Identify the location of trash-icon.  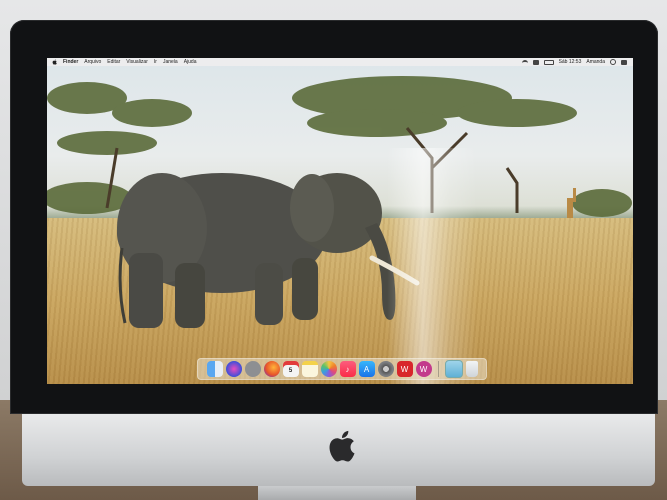
(471, 369).